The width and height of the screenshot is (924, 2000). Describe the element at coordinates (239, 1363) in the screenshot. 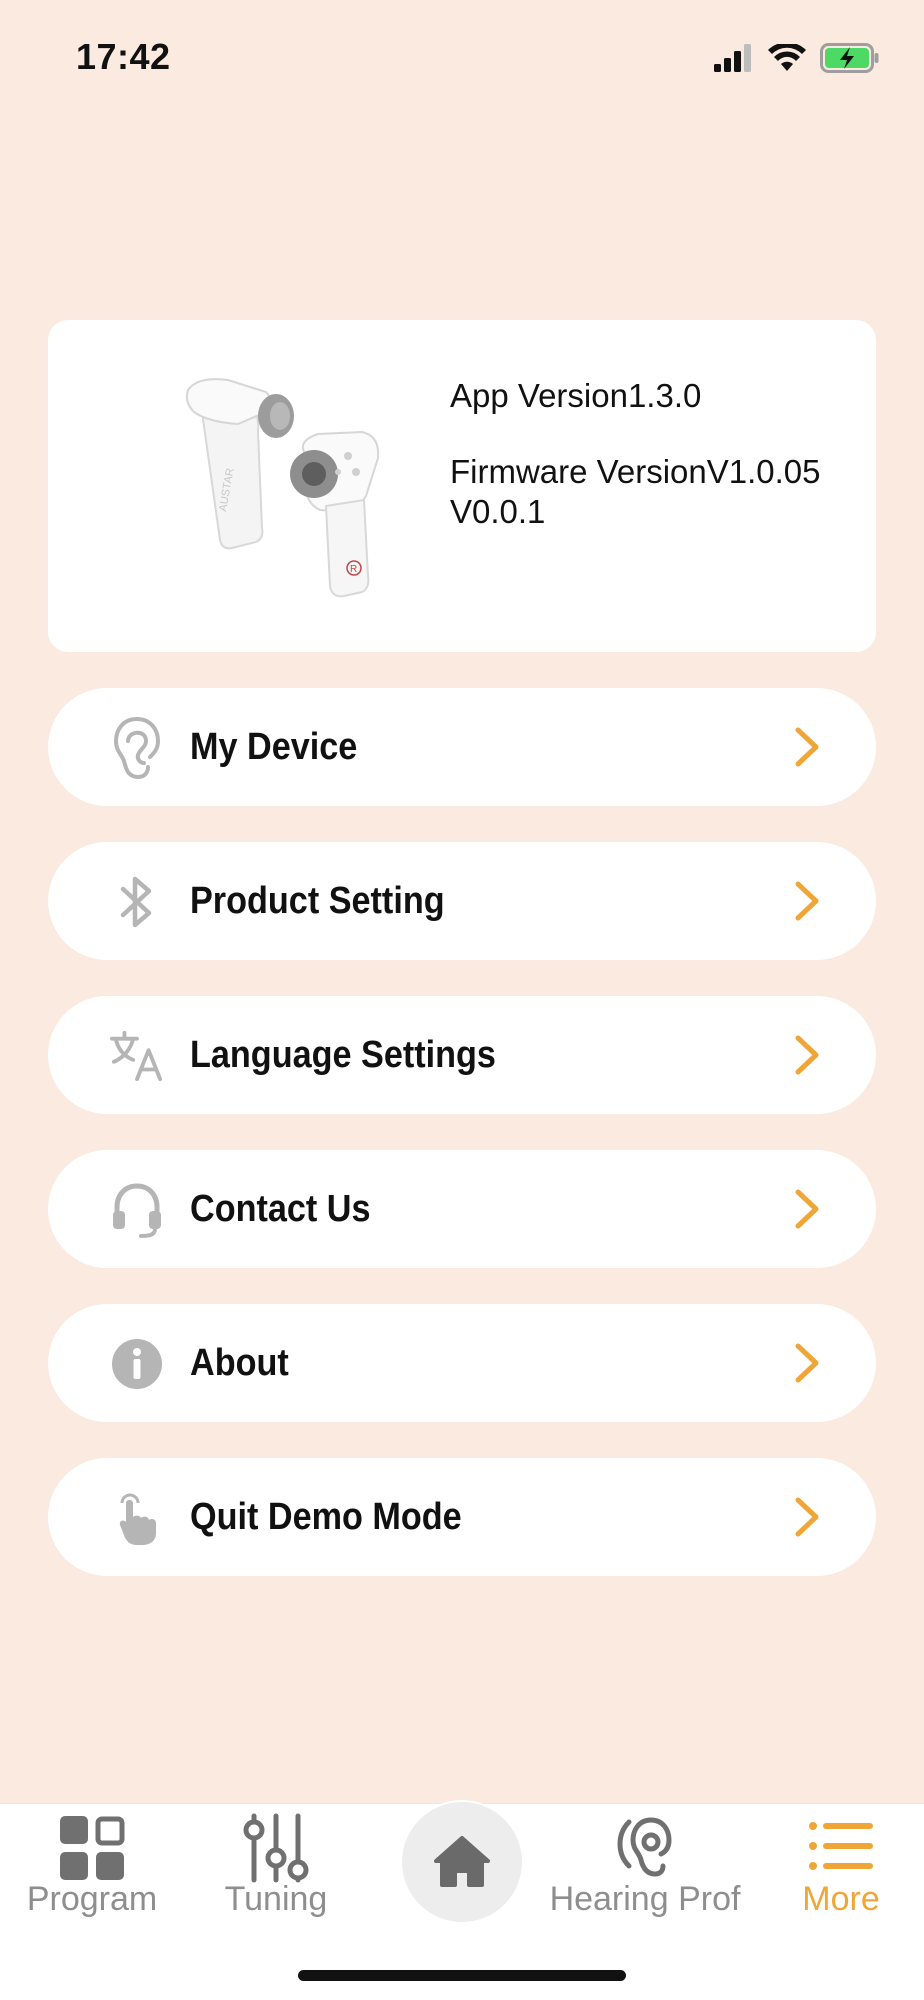

I see `menu-label: About` at that location.